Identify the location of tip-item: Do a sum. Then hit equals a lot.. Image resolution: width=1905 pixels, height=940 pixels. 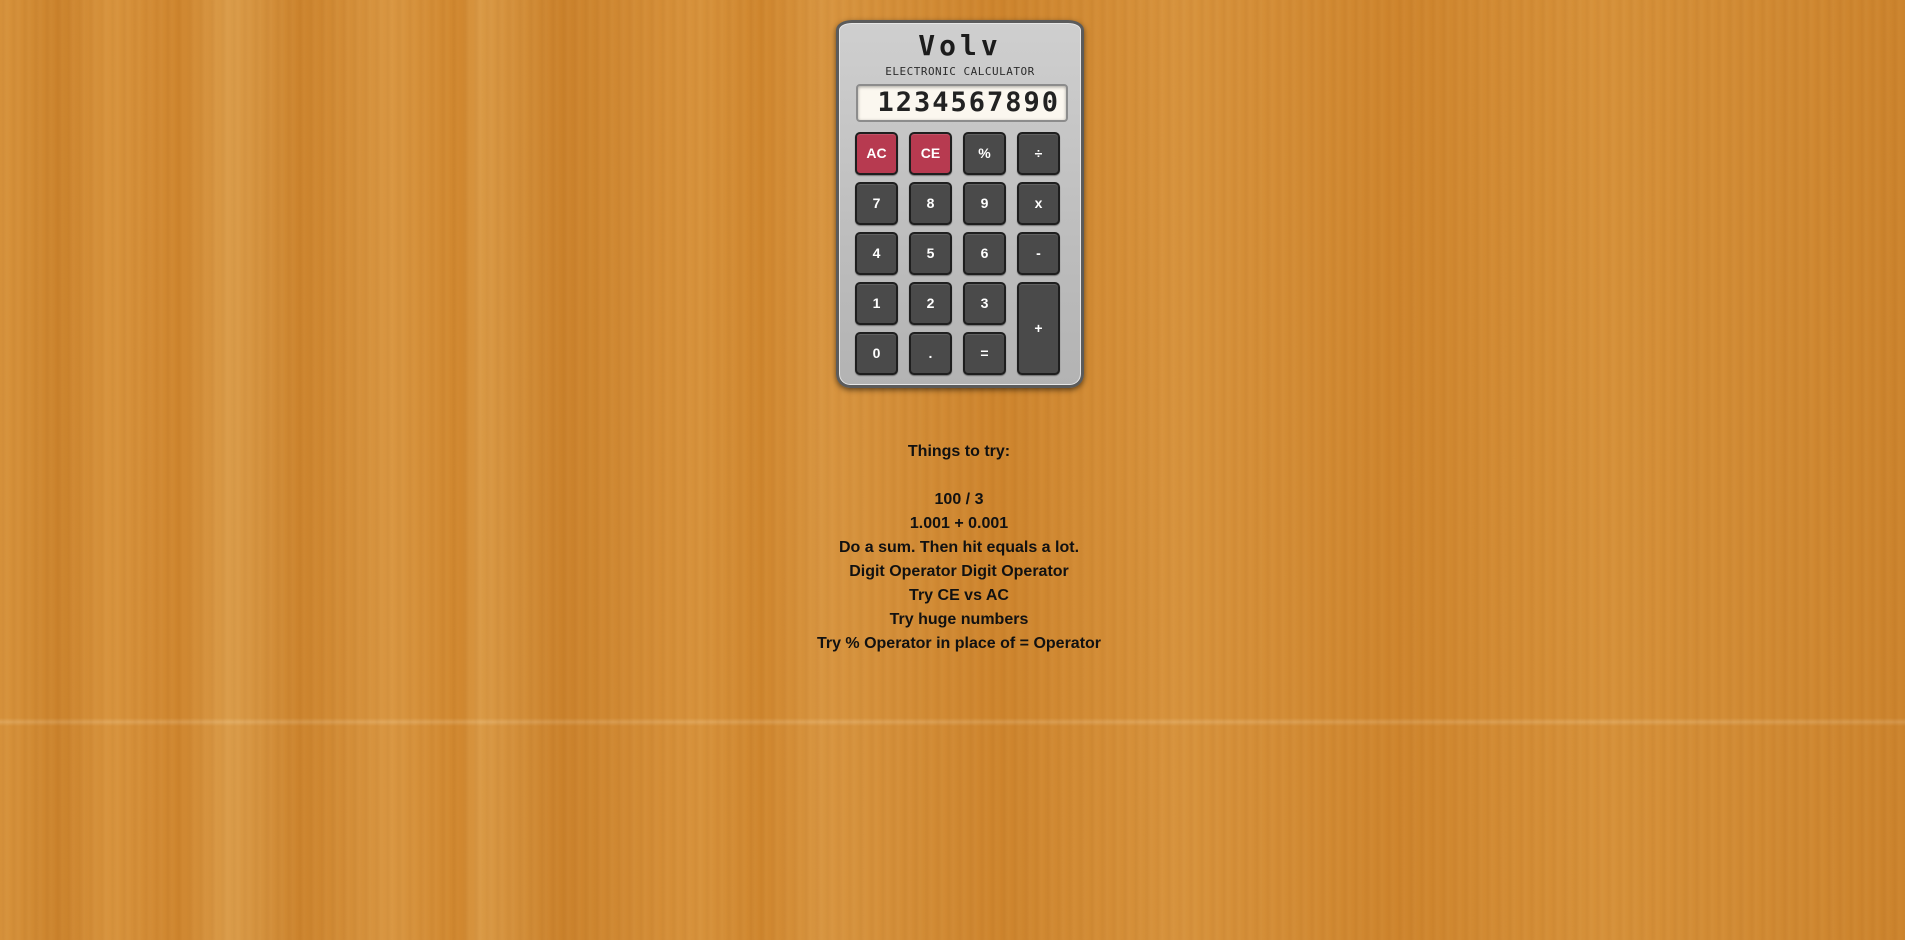
(959, 547).